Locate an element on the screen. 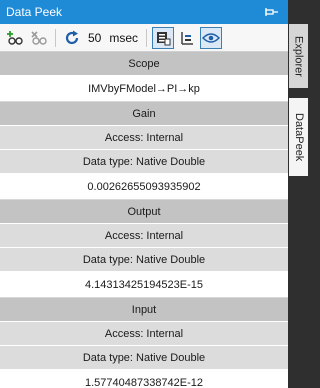 The height and width of the screenshot is (388, 320). window-title: Data Peek is located at coordinates (34, 12).